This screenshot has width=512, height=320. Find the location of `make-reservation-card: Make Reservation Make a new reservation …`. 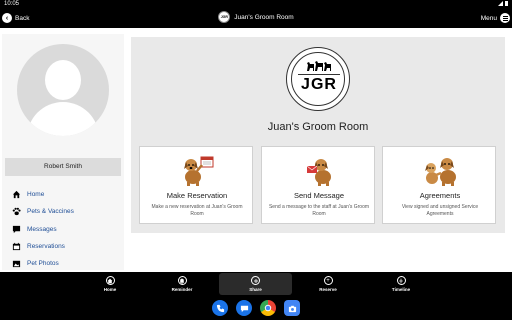

make-reservation-card: Make Reservation Make a new reservation … is located at coordinates (196, 185).